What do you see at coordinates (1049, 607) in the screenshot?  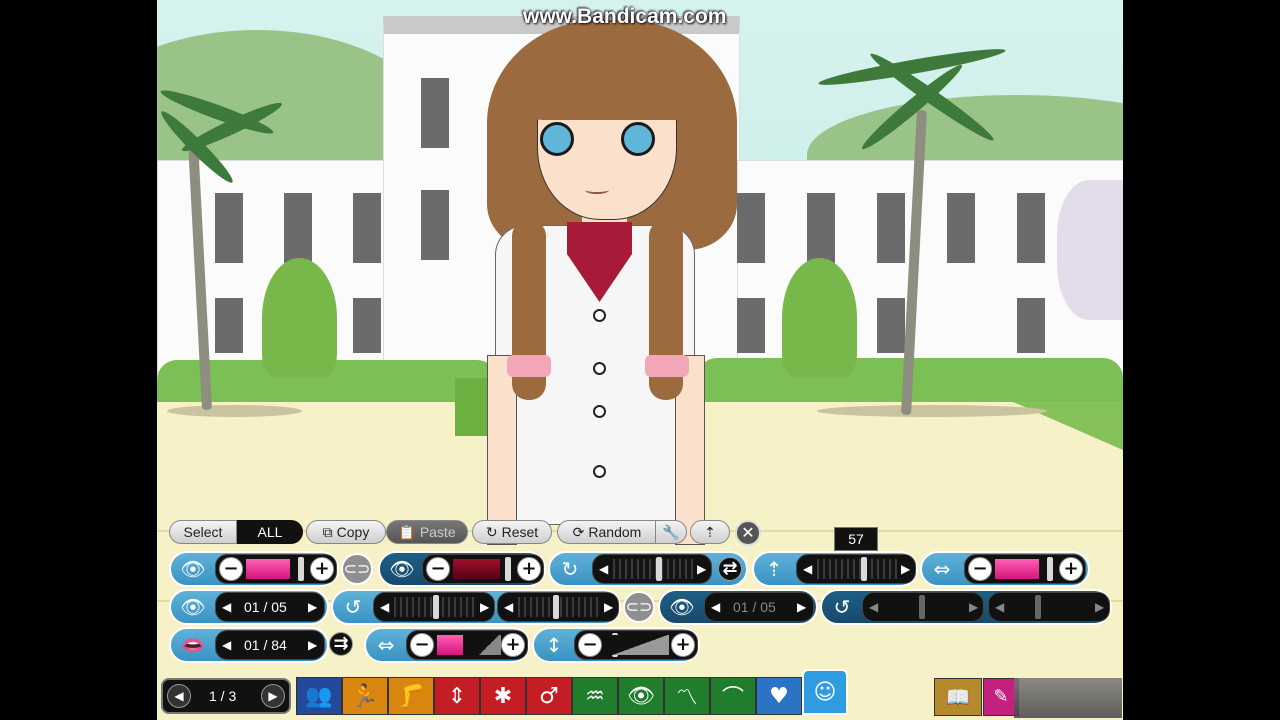 I see `eye2-distance-track-b: ◀ ▶` at bounding box center [1049, 607].